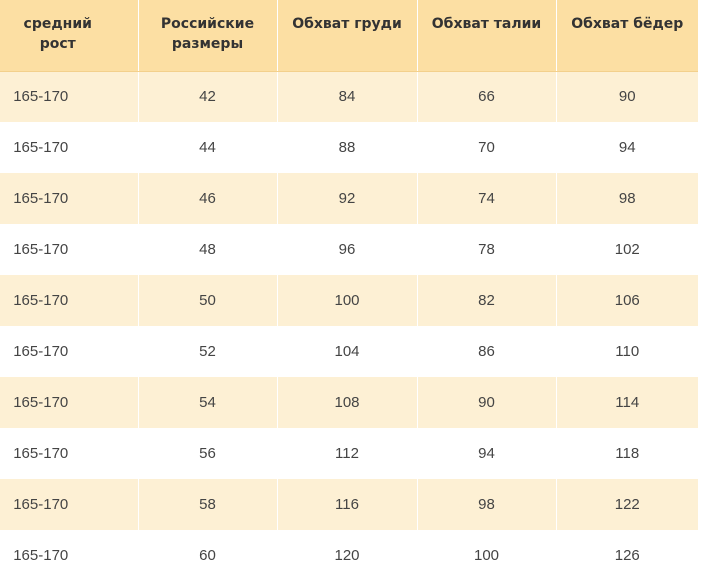 The height and width of the screenshot is (585, 703). What do you see at coordinates (349, 71) in the screenshot?
I see `header-divider` at bounding box center [349, 71].